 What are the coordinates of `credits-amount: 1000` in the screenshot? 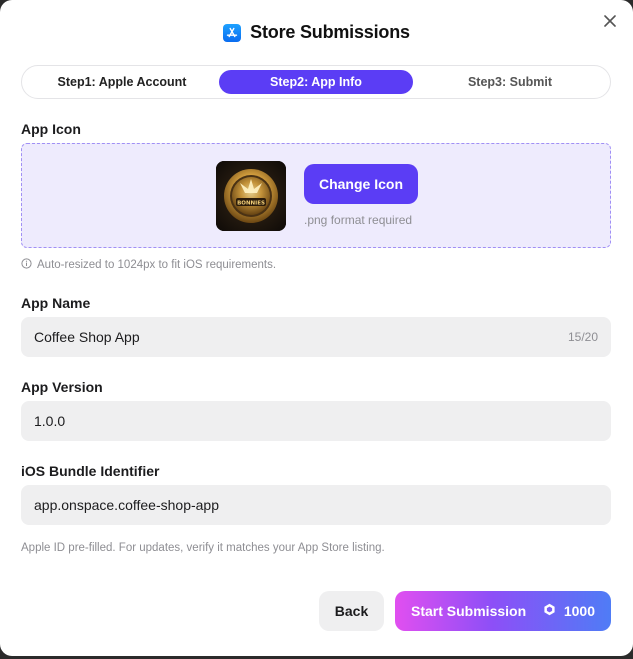 It's located at (579, 611).